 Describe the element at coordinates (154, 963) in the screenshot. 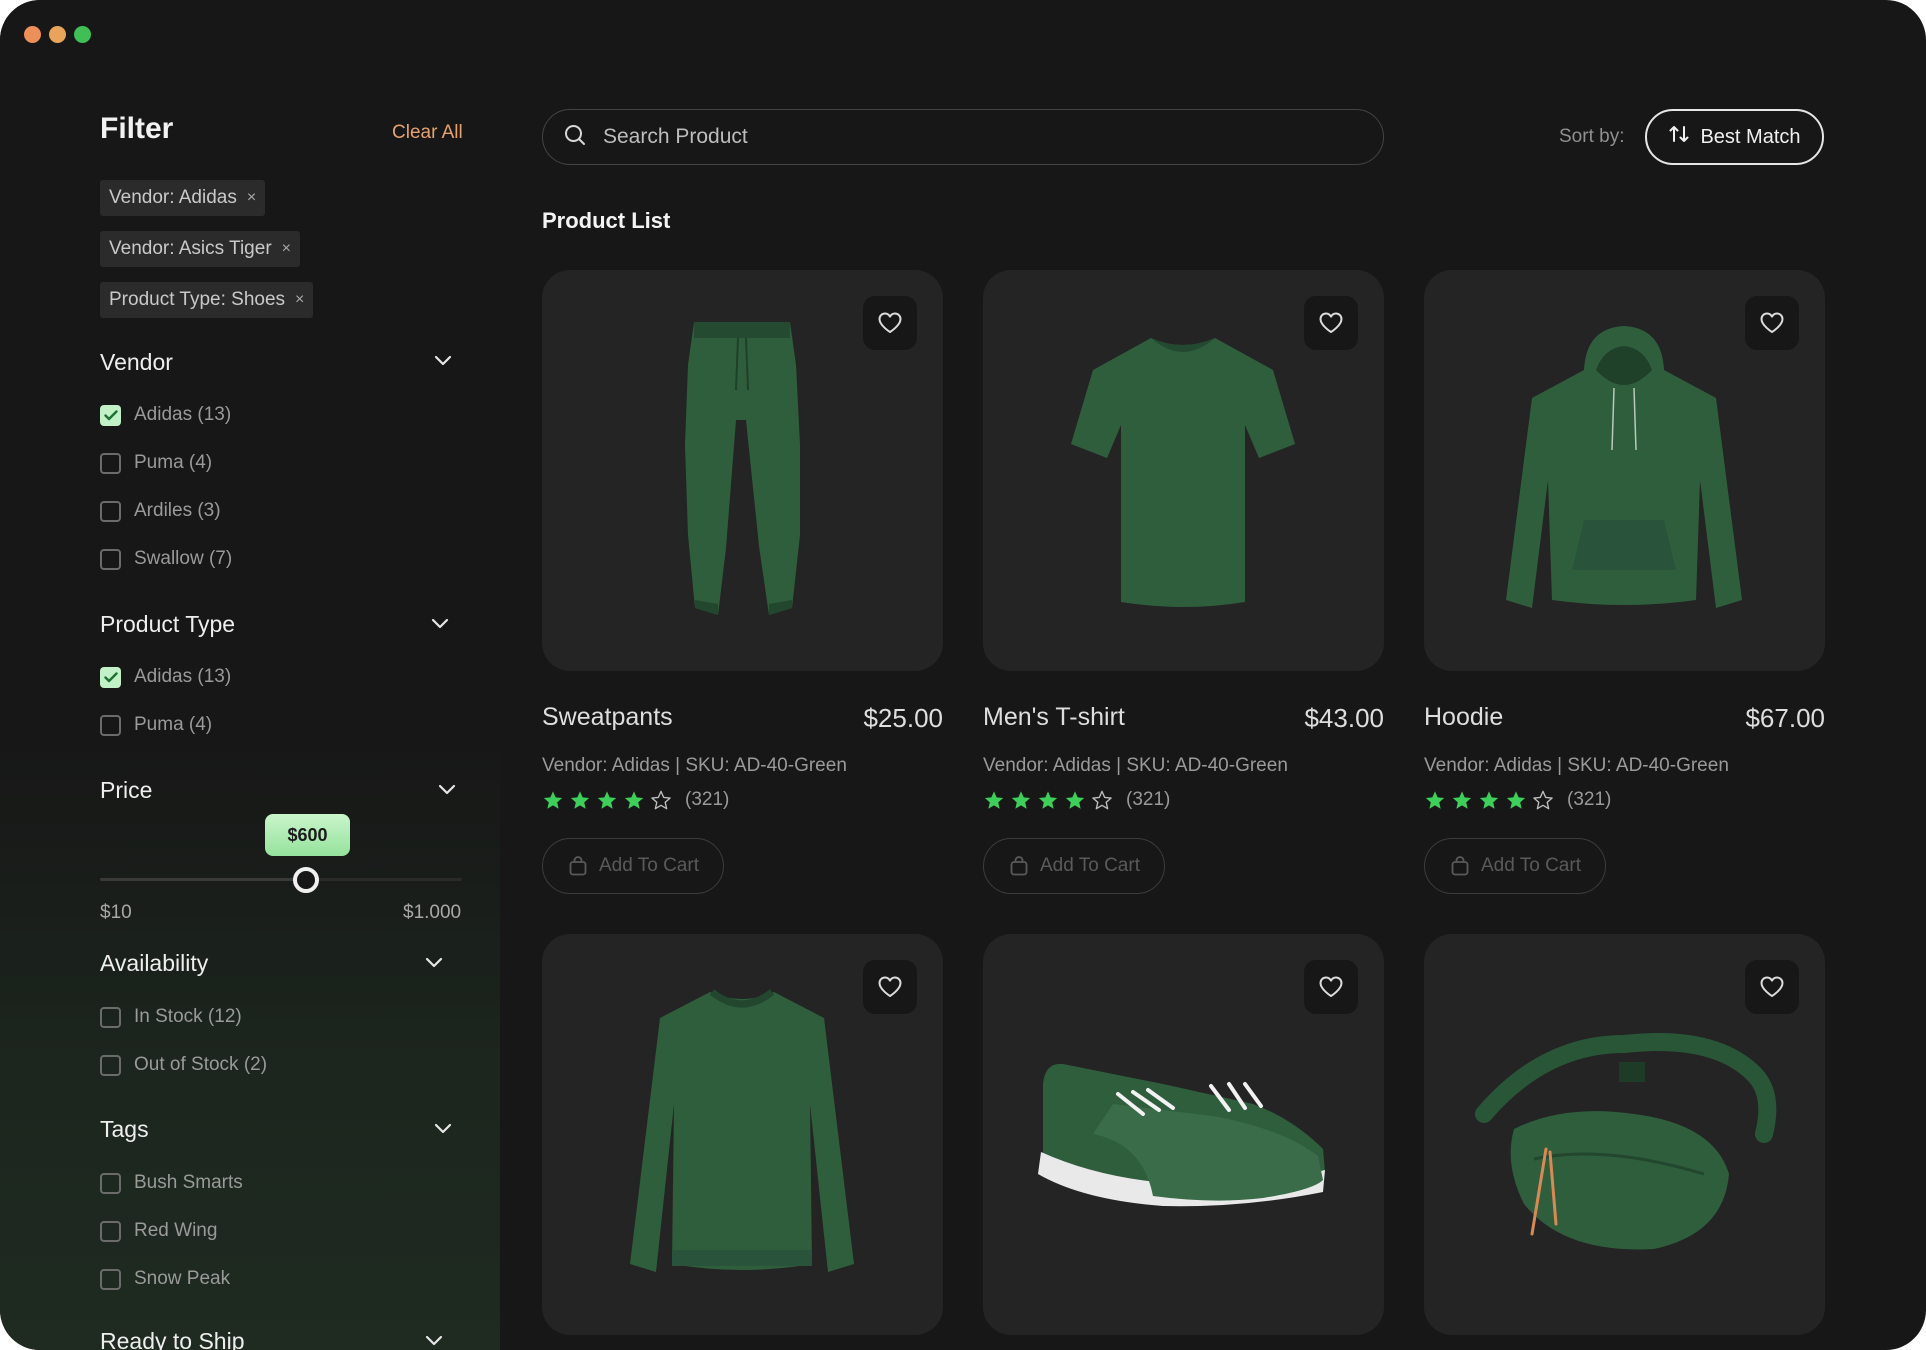

I see `availability-section-title: Availability` at that location.